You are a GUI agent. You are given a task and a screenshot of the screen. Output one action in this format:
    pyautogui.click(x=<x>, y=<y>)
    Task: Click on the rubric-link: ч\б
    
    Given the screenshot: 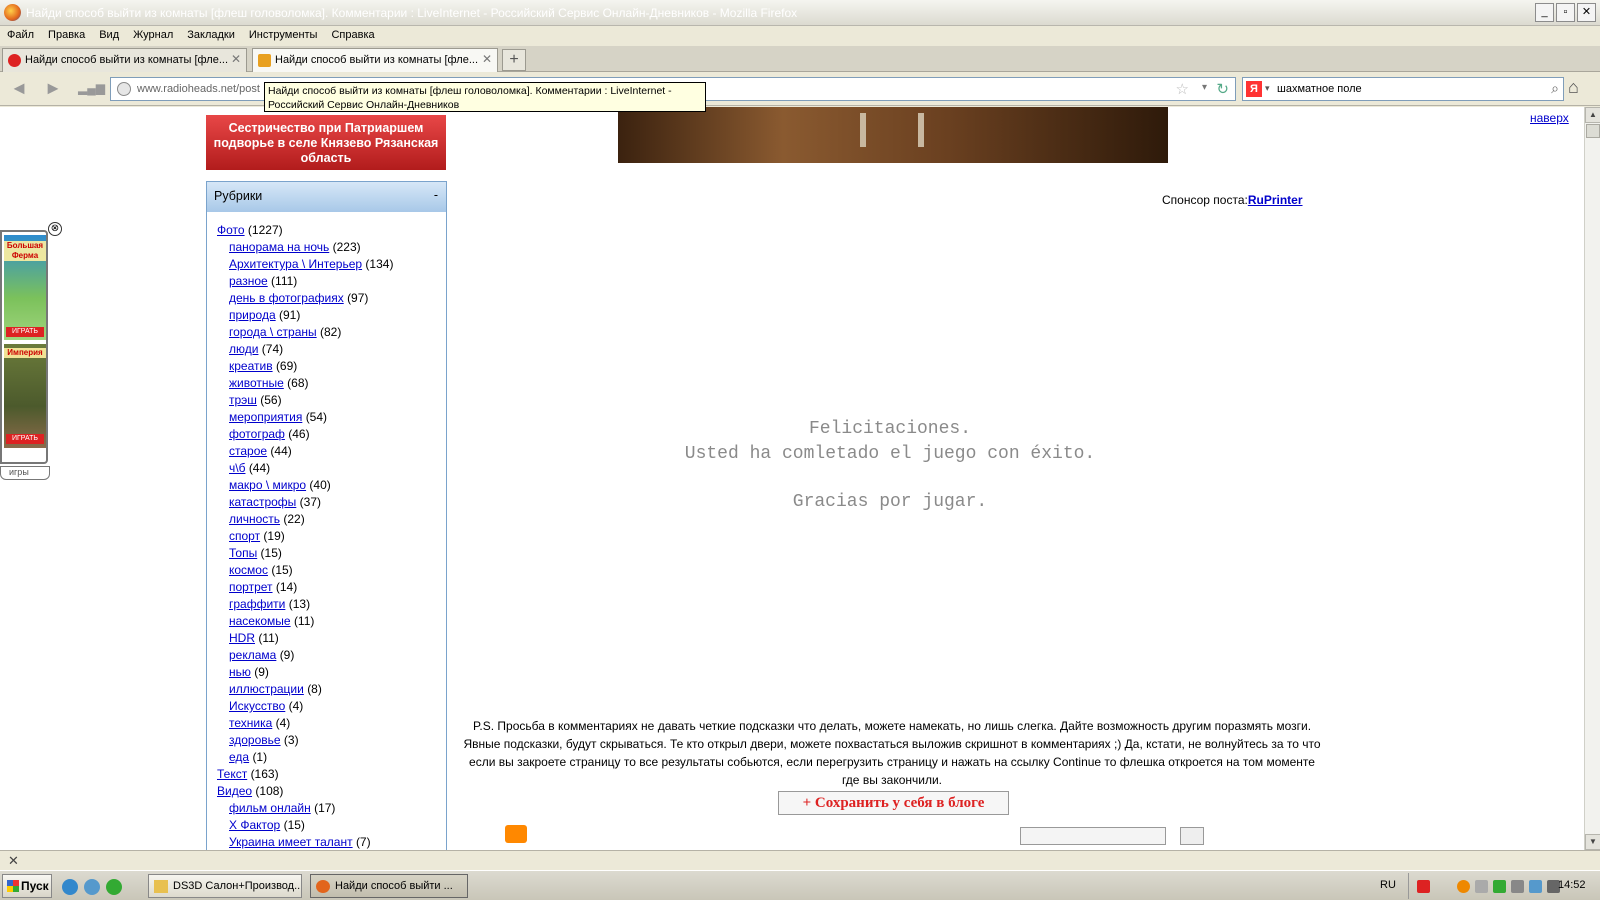 What is the action you would take?
    pyautogui.click(x=237, y=468)
    